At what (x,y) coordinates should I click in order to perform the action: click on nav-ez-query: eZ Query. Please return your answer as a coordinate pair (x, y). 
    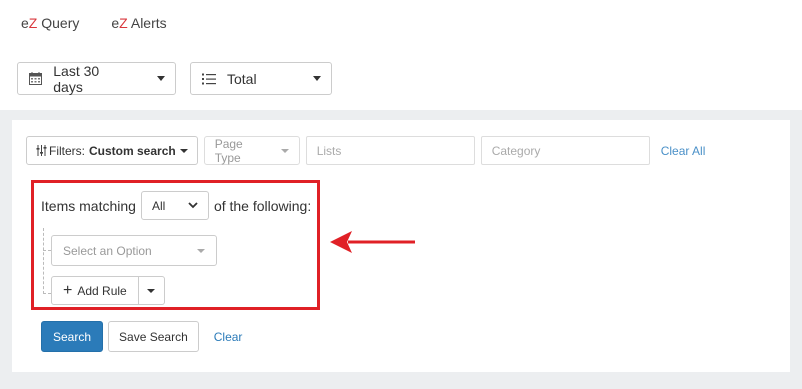
    Looking at the image, I should click on (50, 23).